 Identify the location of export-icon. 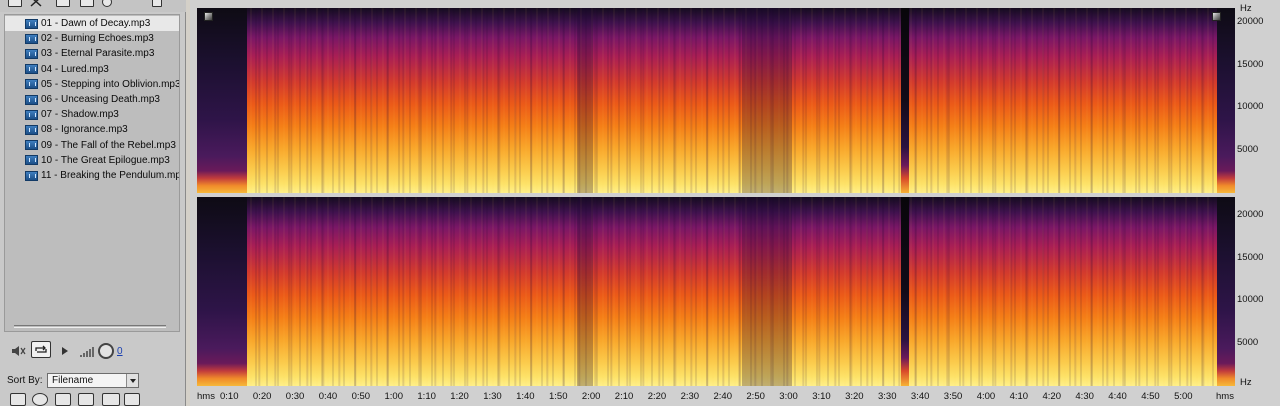
(132, 399).